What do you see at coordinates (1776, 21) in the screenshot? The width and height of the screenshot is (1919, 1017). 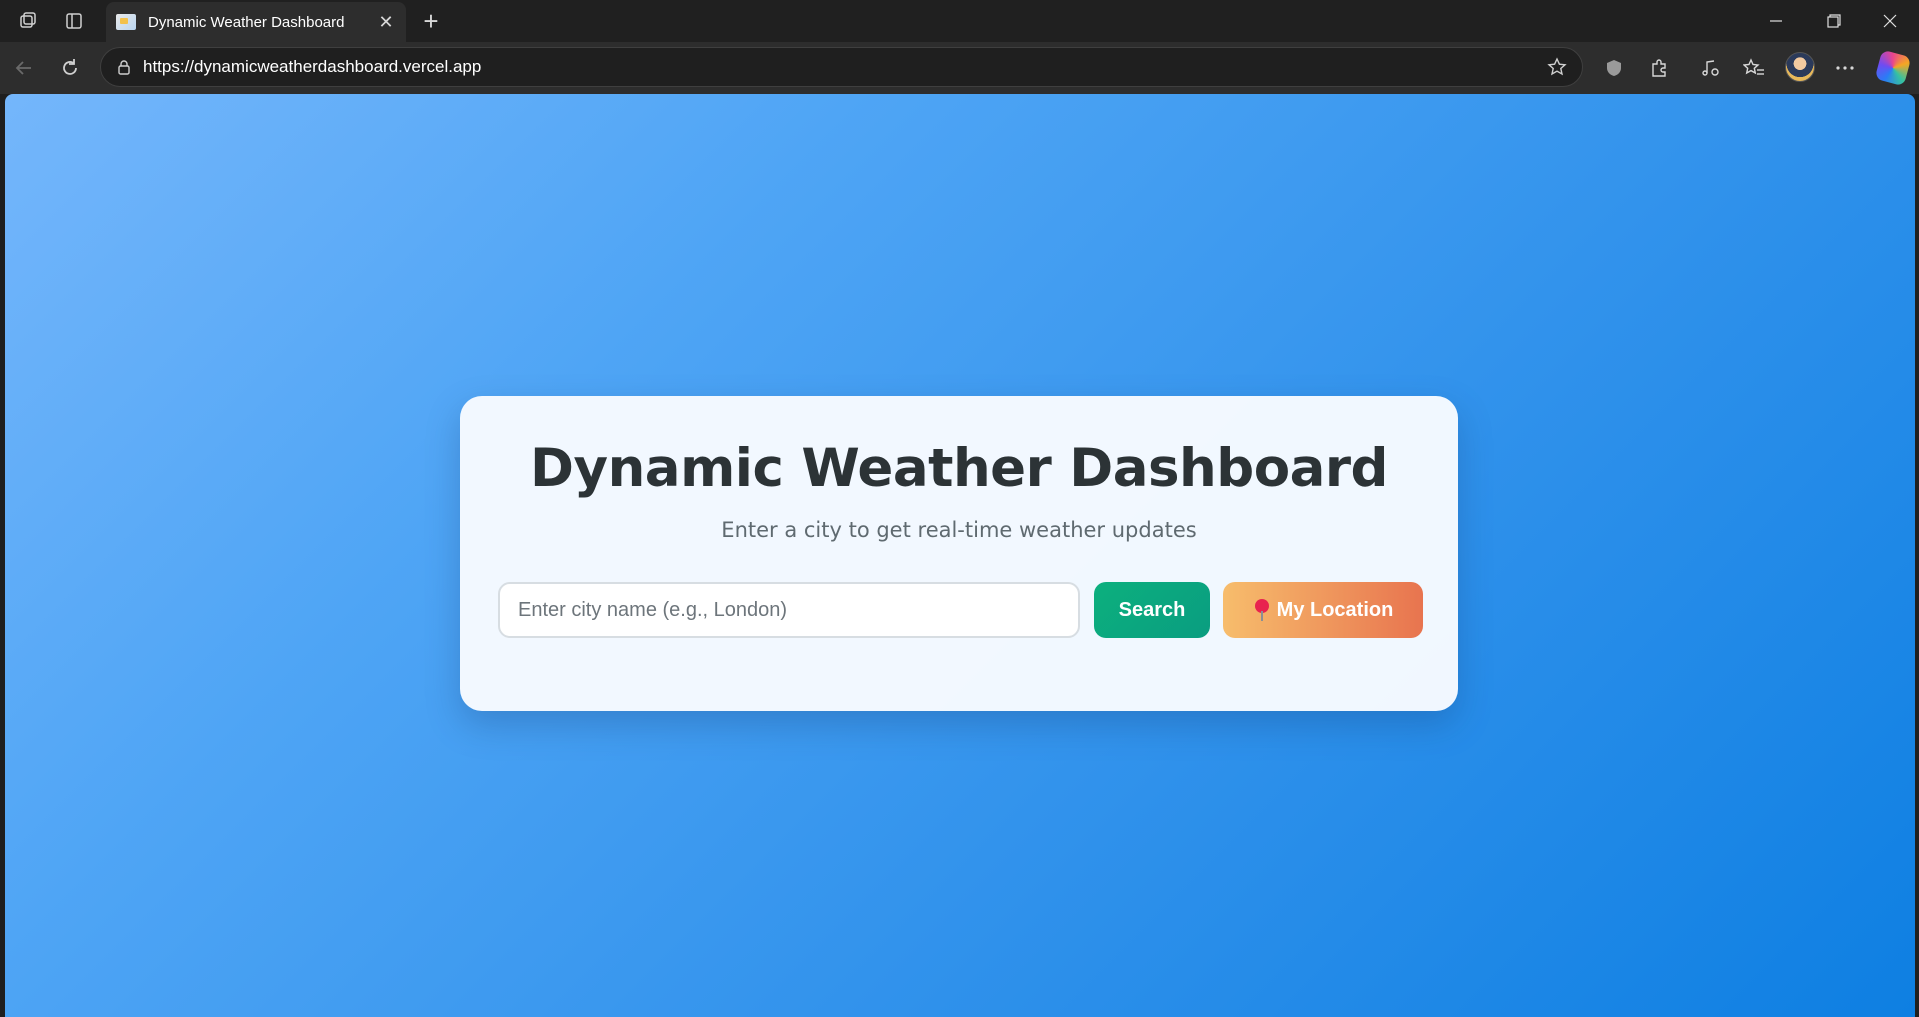 I see `minimize-icon` at bounding box center [1776, 21].